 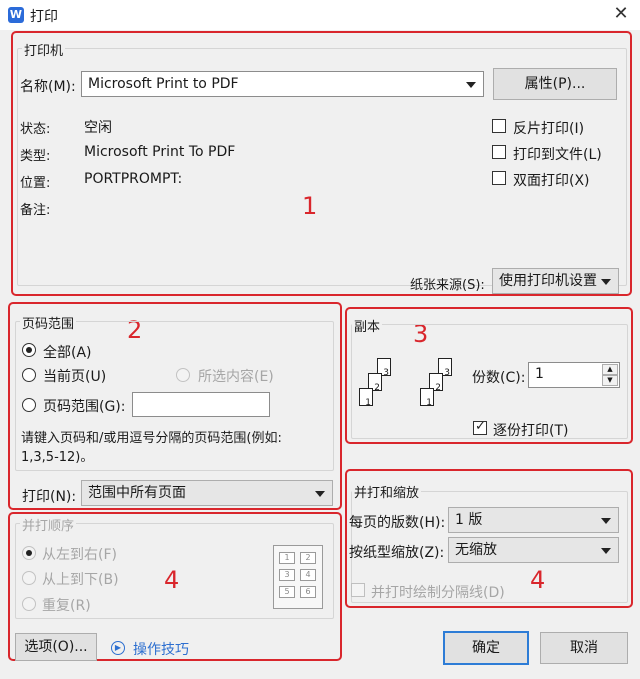 I want to click on print-to-file-label: 打印到文件(L), so click(x=557, y=155).